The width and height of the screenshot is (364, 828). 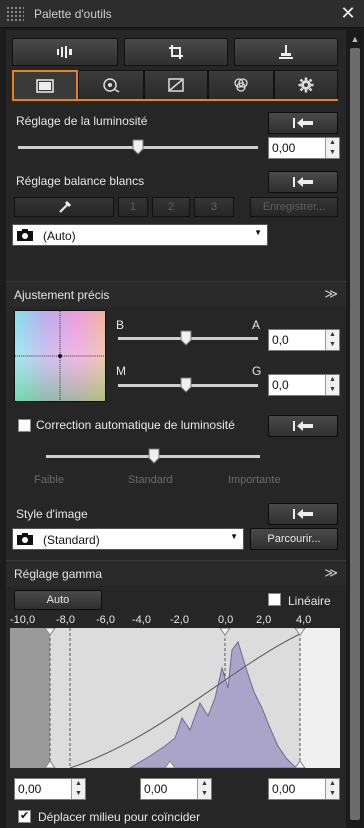 What do you see at coordinates (154, 456) in the screenshot?
I see `auto-lighting-slider-thumb` at bounding box center [154, 456].